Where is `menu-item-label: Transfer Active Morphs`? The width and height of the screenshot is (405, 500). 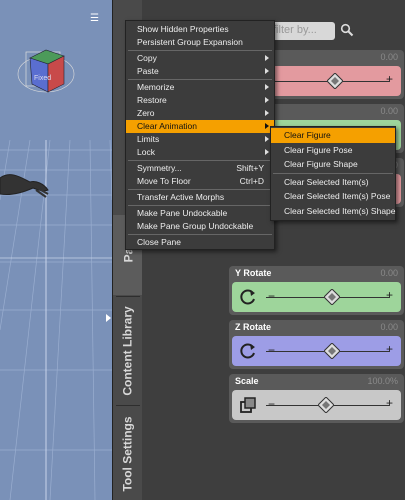
menu-item-label: Transfer Active Morphs is located at coordinates (181, 197).